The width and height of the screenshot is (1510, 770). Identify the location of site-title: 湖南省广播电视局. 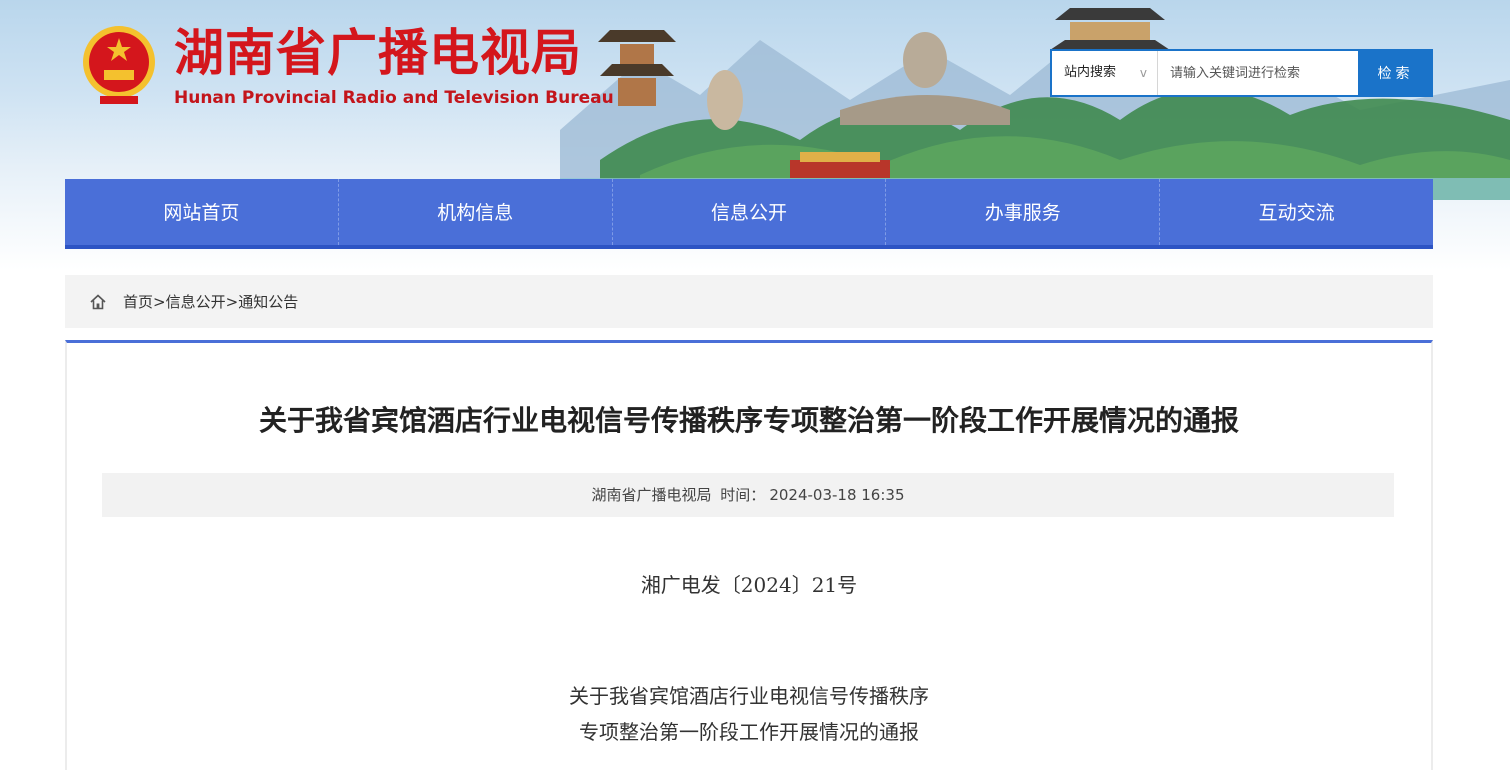
(378, 53).